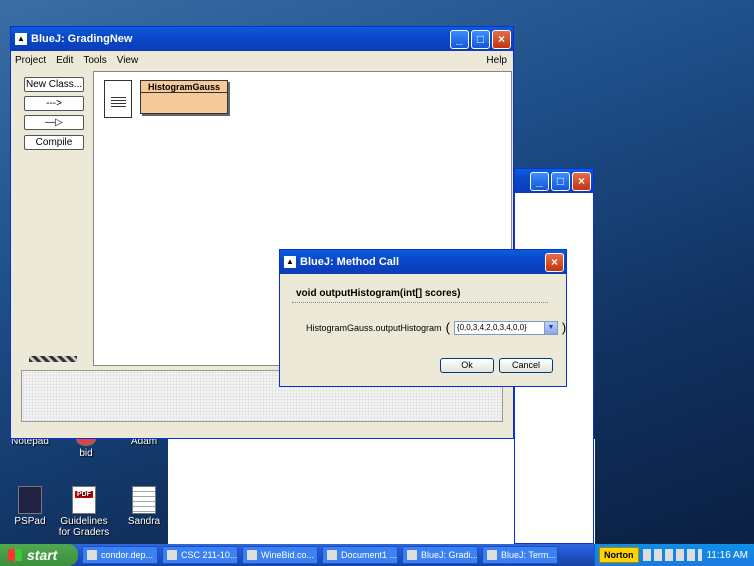 This screenshot has width=754, height=566. What do you see at coordinates (184, 87) in the screenshot?
I see `class-name-label: HistogramGauss` at bounding box center [184, 87].